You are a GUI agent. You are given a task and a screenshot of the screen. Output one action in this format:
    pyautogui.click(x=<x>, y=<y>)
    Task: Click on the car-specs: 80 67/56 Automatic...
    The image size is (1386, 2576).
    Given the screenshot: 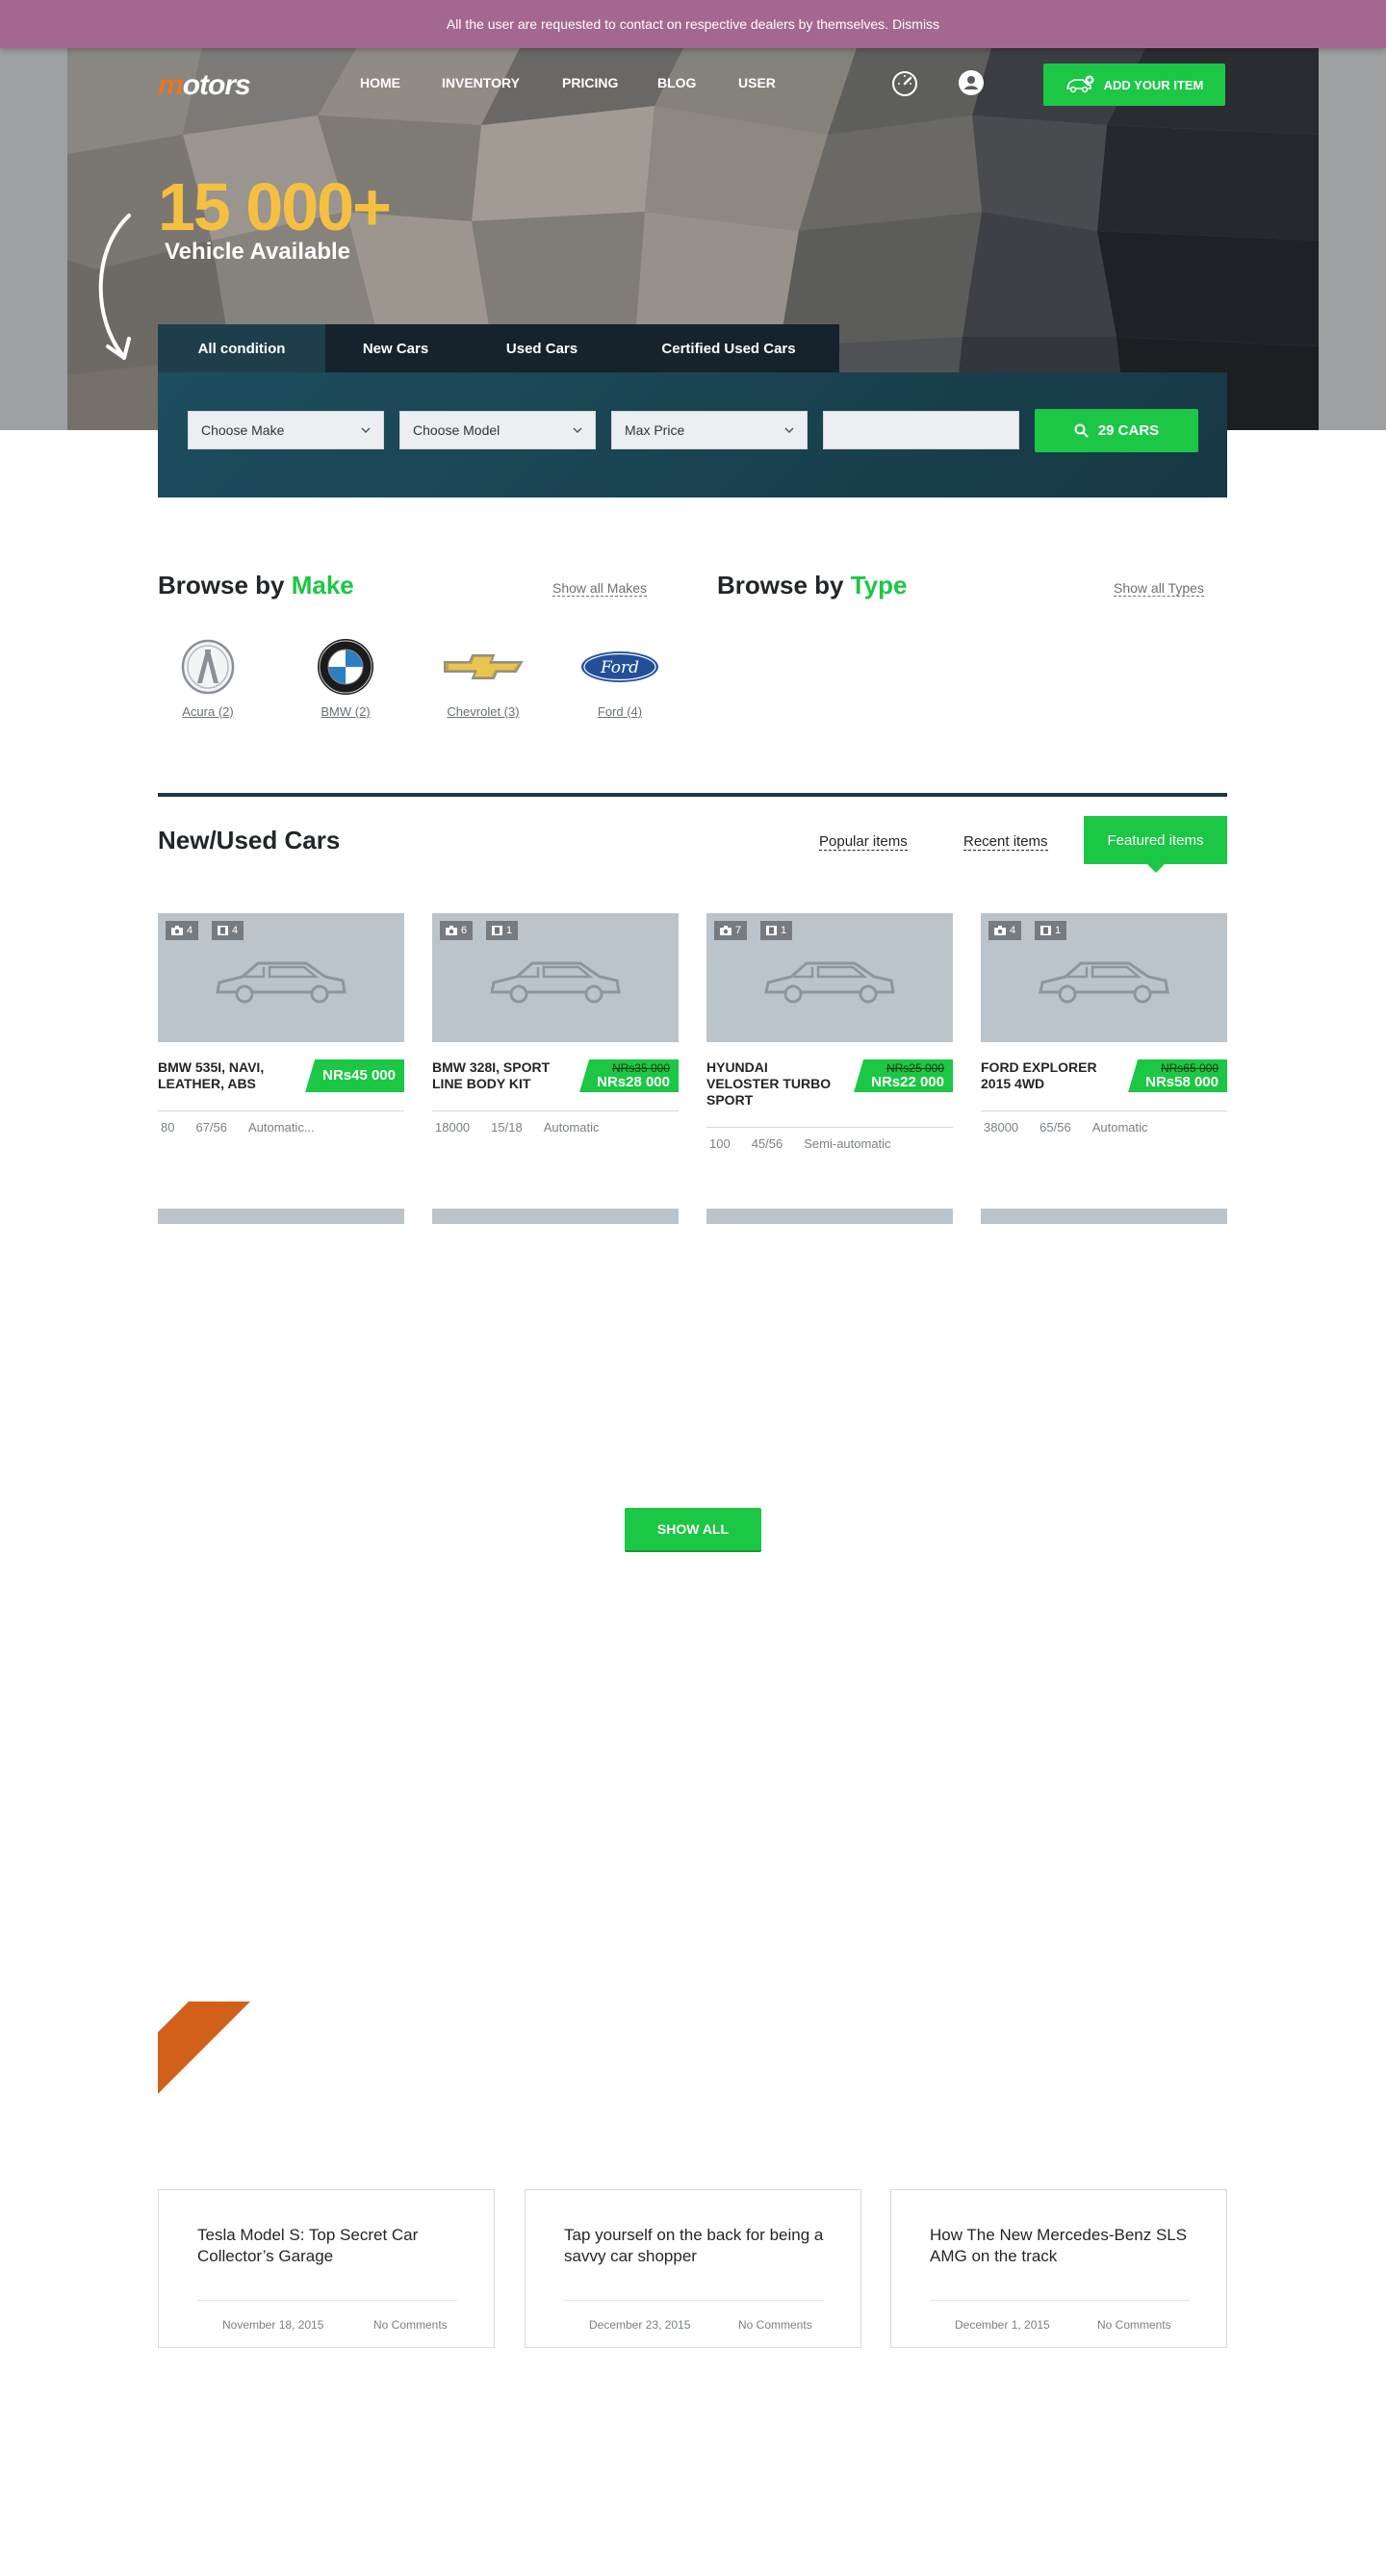 What is the action you would take?
    pyautogui.click(x=281, y=1122)
    